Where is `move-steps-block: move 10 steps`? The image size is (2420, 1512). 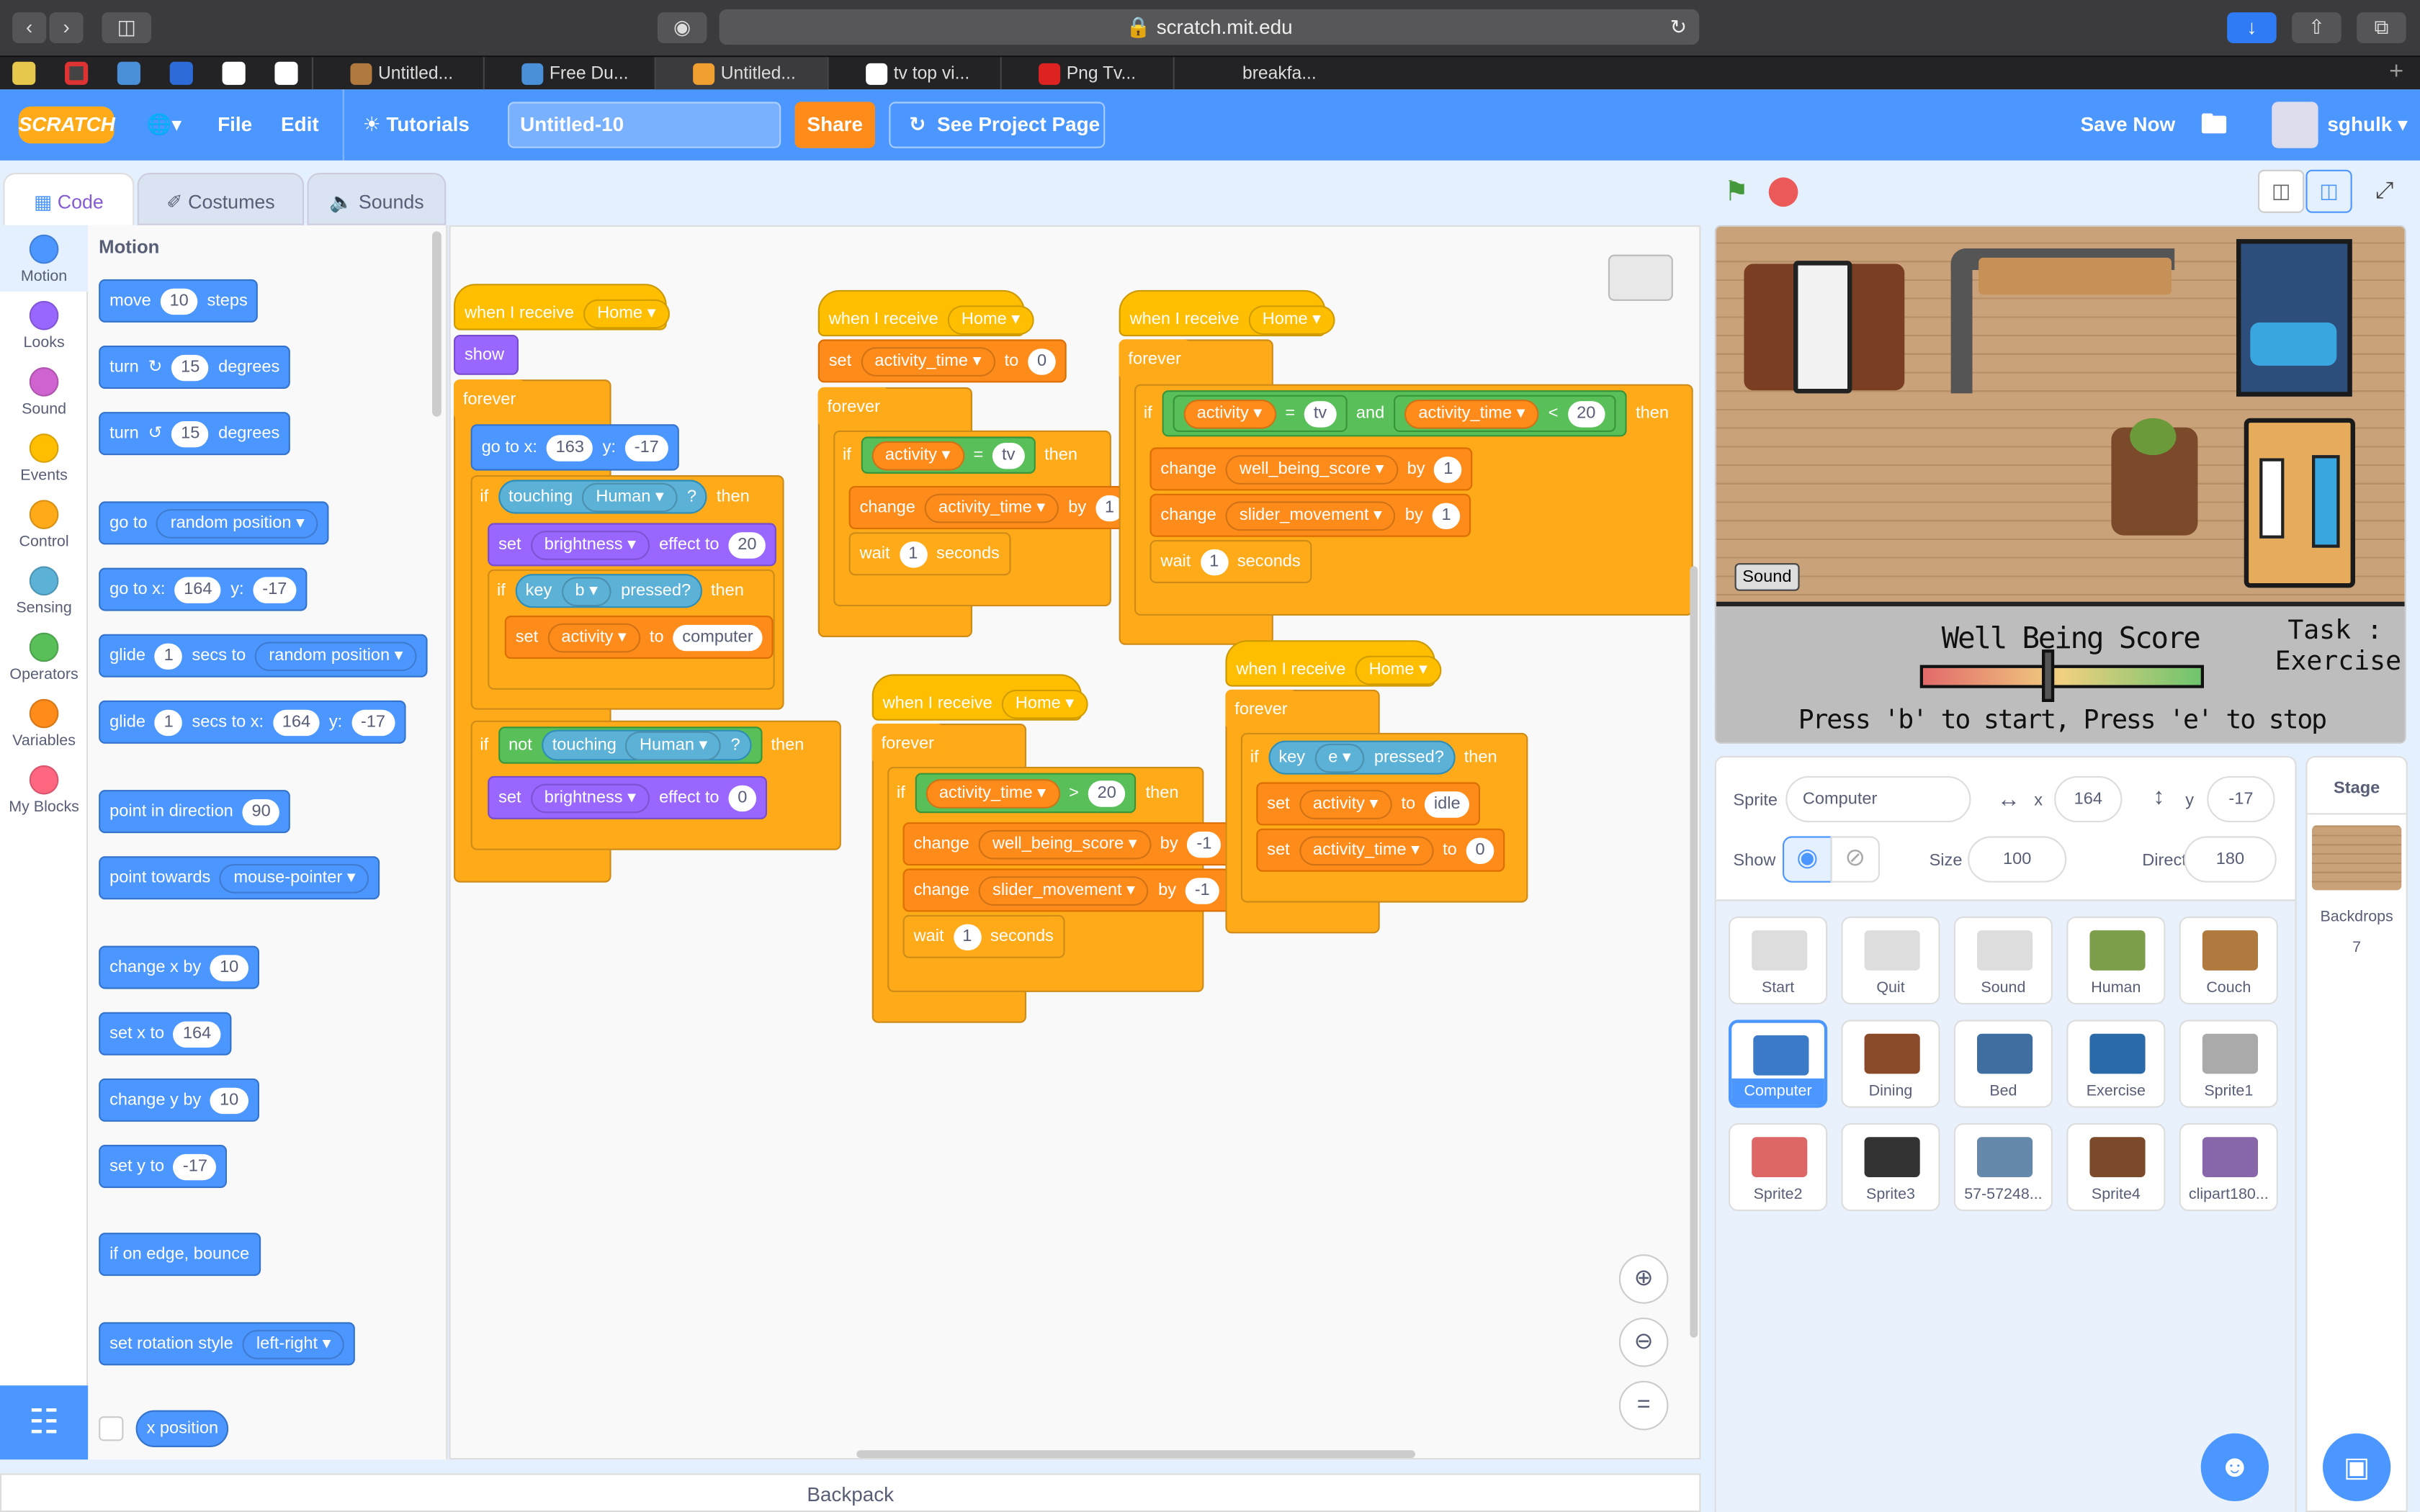
move-steps-block: move 10 steps is located at coordinates (179, 301).